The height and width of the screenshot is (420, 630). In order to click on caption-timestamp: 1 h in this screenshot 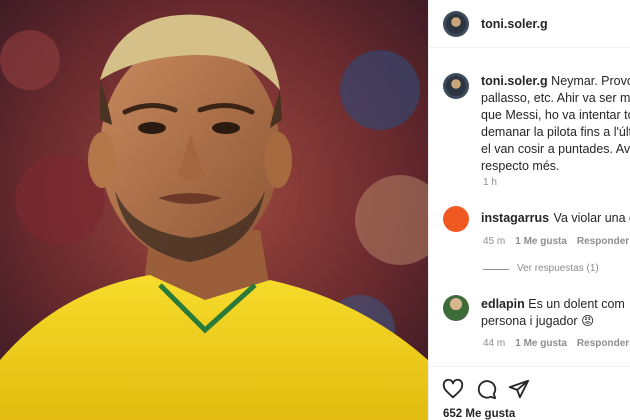, I will do `click(490, 182)`.